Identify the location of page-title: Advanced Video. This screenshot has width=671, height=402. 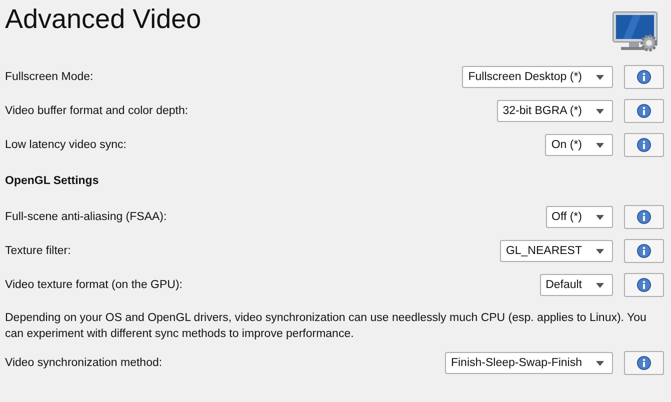
(103, 19).